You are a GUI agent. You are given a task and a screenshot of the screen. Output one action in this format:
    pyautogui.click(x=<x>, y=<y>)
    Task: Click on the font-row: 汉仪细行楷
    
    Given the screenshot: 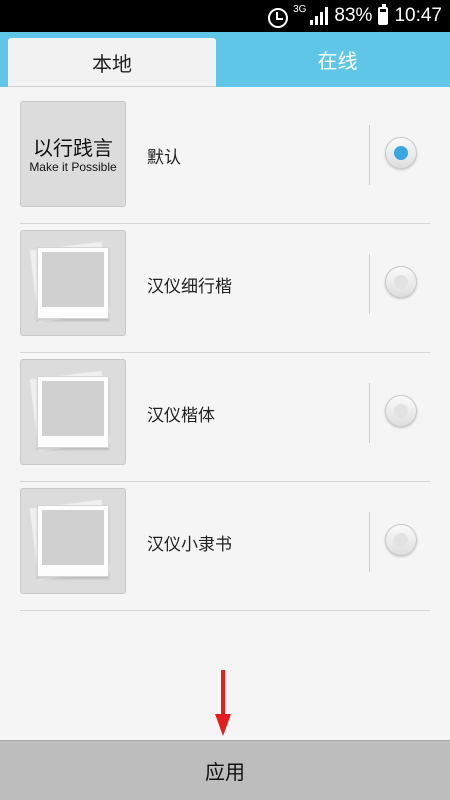 What is the action you would take?
    pyautogui.click(x=225, y=288)
    